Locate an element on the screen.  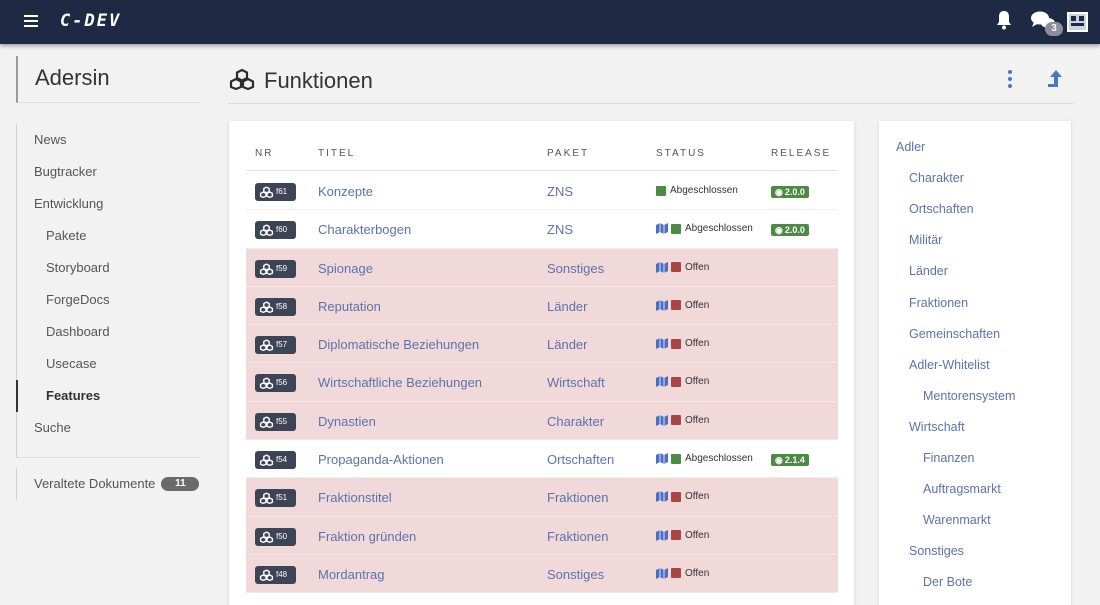
table-row: f50 Fraktion gründen Fraktionen Offen is located at coordinates (542, 535).